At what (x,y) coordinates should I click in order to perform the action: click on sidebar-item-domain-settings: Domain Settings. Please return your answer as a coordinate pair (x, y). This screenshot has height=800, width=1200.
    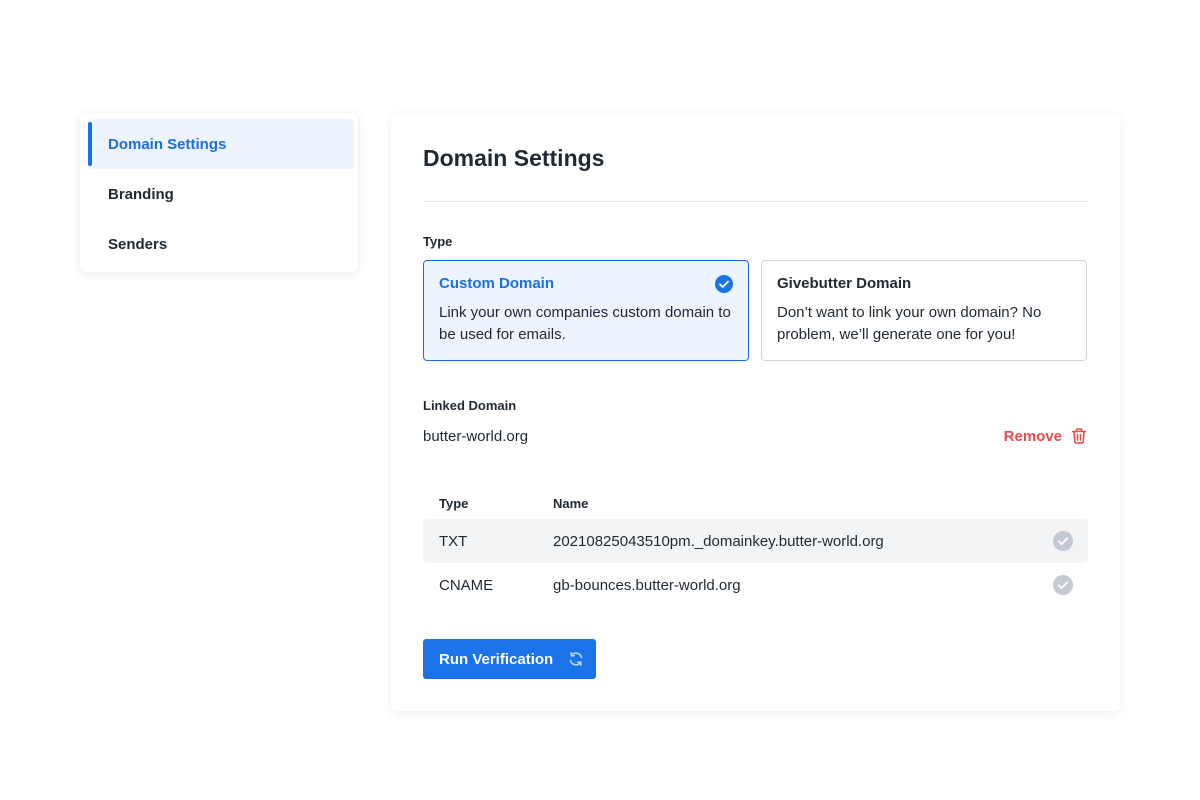
    Looking at the image, I should click on (221, 144).